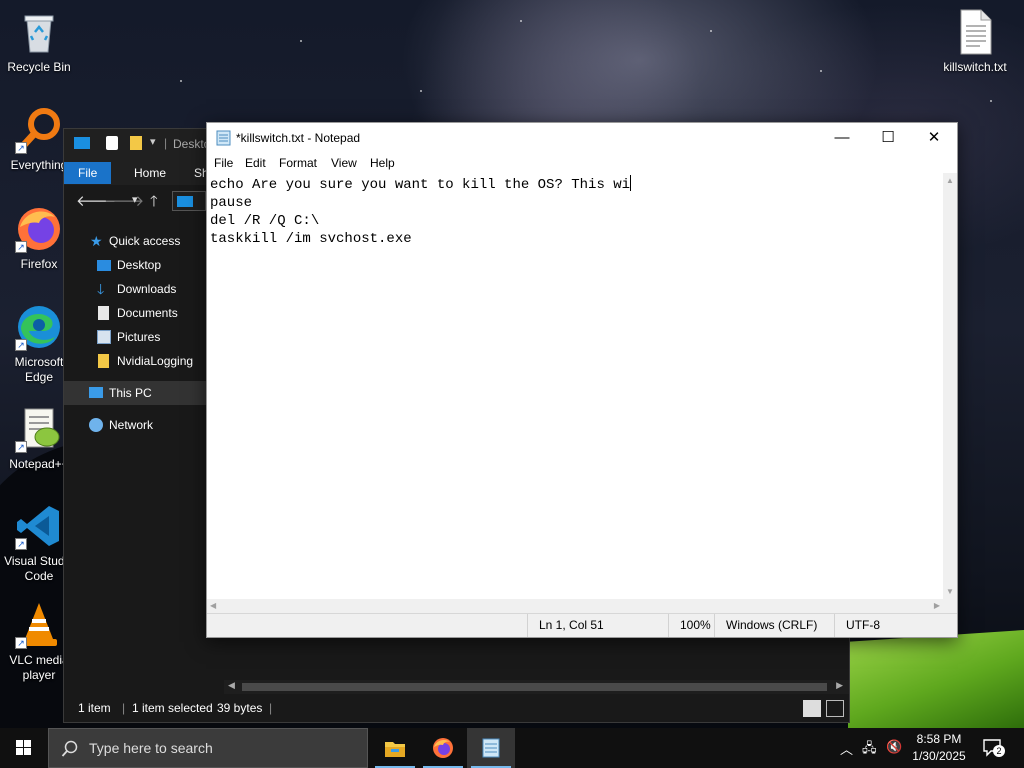 Image resolution: width=1024 pixels, height=768 pixels. Describe the element at coordinates (491, 748) in the screenshot. I see `taskbar-notepad` at that location.